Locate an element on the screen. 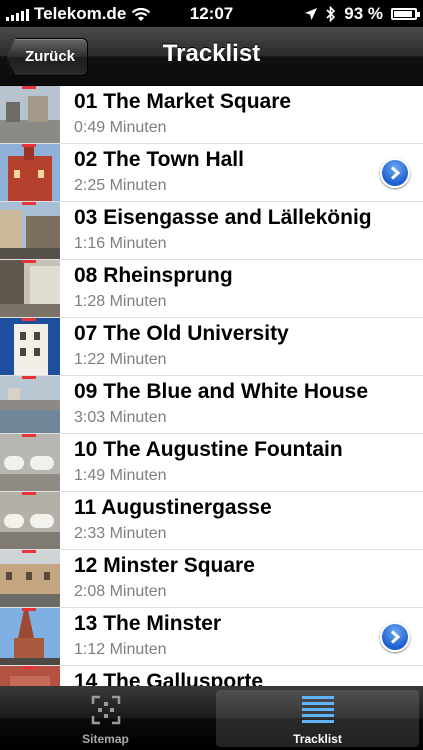 The width and height of the screenshot is (423, 750). track-title: 03 Eisengasse and Lällekönig is located at coordinates (223, 217).